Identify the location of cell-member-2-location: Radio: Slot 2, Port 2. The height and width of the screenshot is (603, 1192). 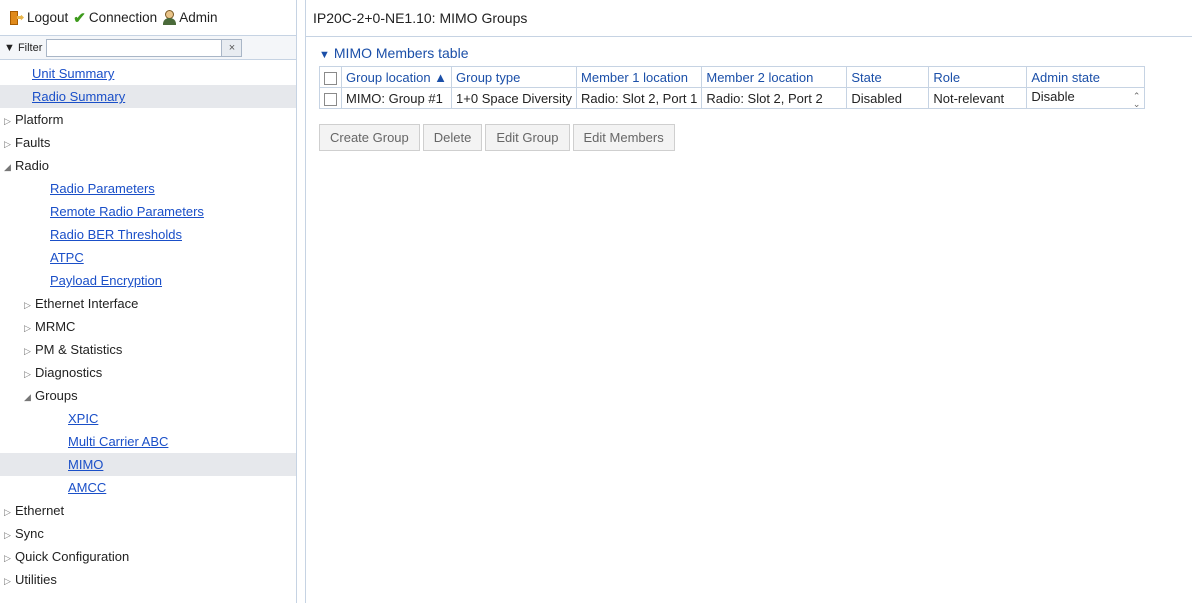
(774, 98).